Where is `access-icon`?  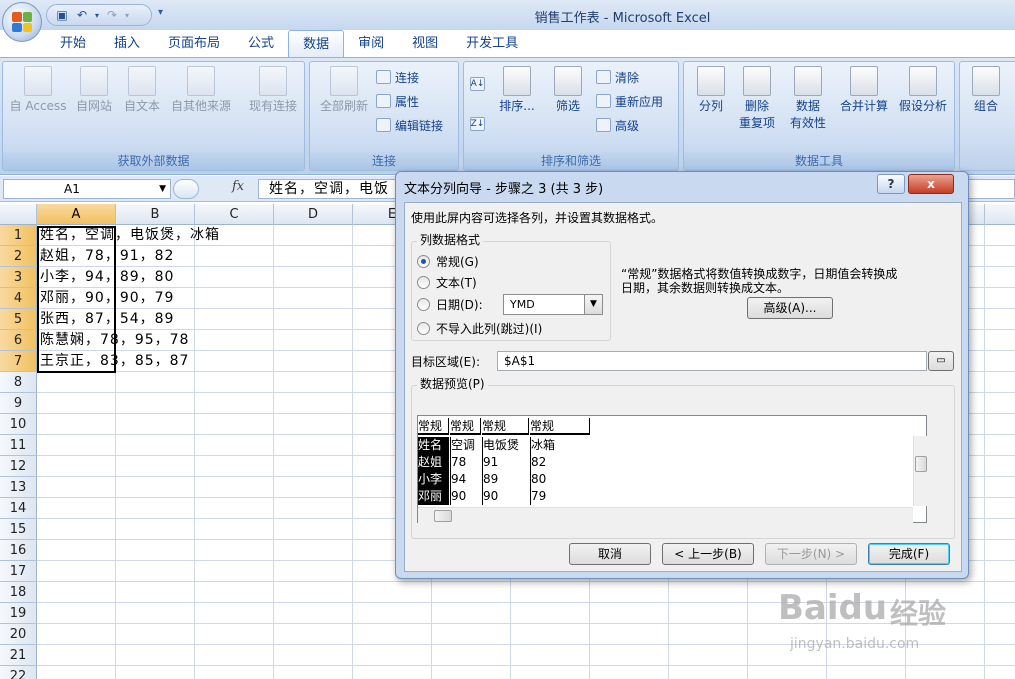
access-icon is located at coordinates (38, 81).